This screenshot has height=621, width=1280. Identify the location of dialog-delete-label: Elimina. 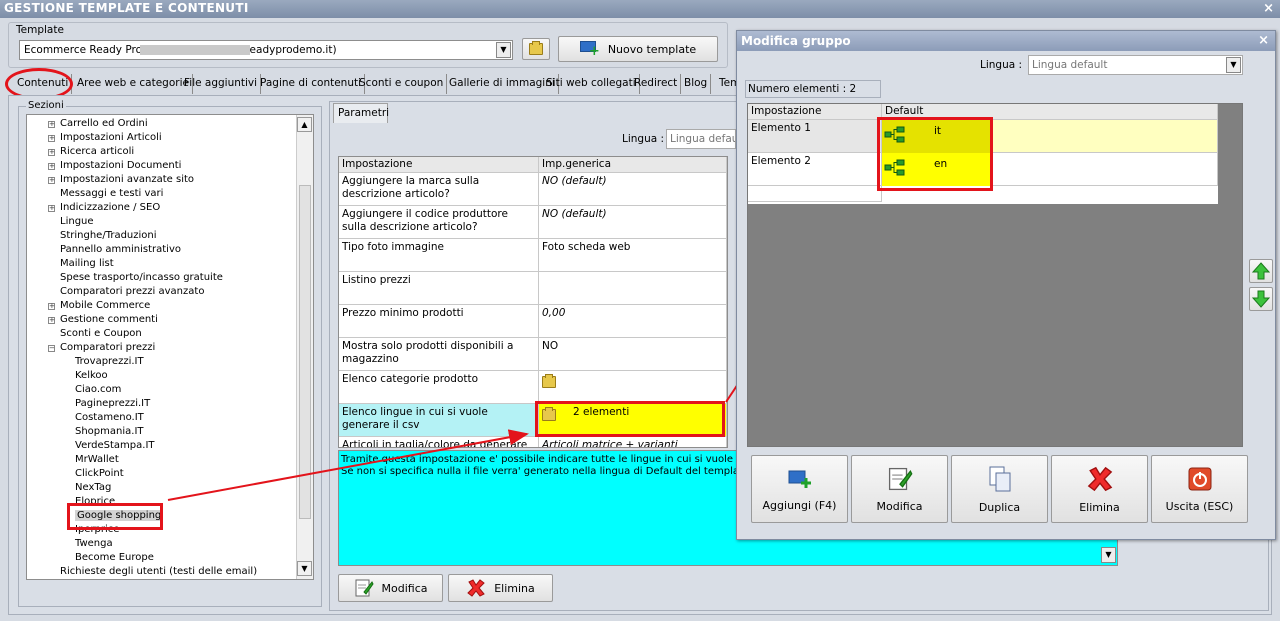
(1099, 507).